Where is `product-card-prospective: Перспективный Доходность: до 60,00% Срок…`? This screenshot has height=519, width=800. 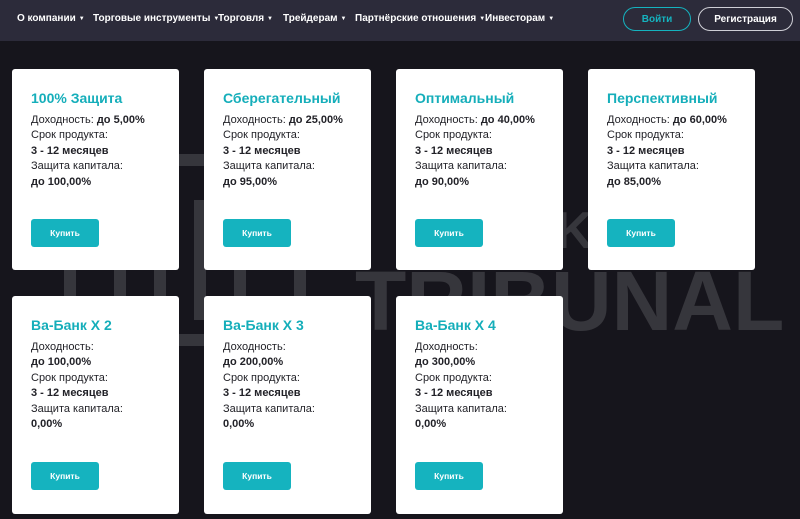 product-card-prospective: Перспективный Доходность: до 60,00% Срок… is located at coordinates (671, 169).